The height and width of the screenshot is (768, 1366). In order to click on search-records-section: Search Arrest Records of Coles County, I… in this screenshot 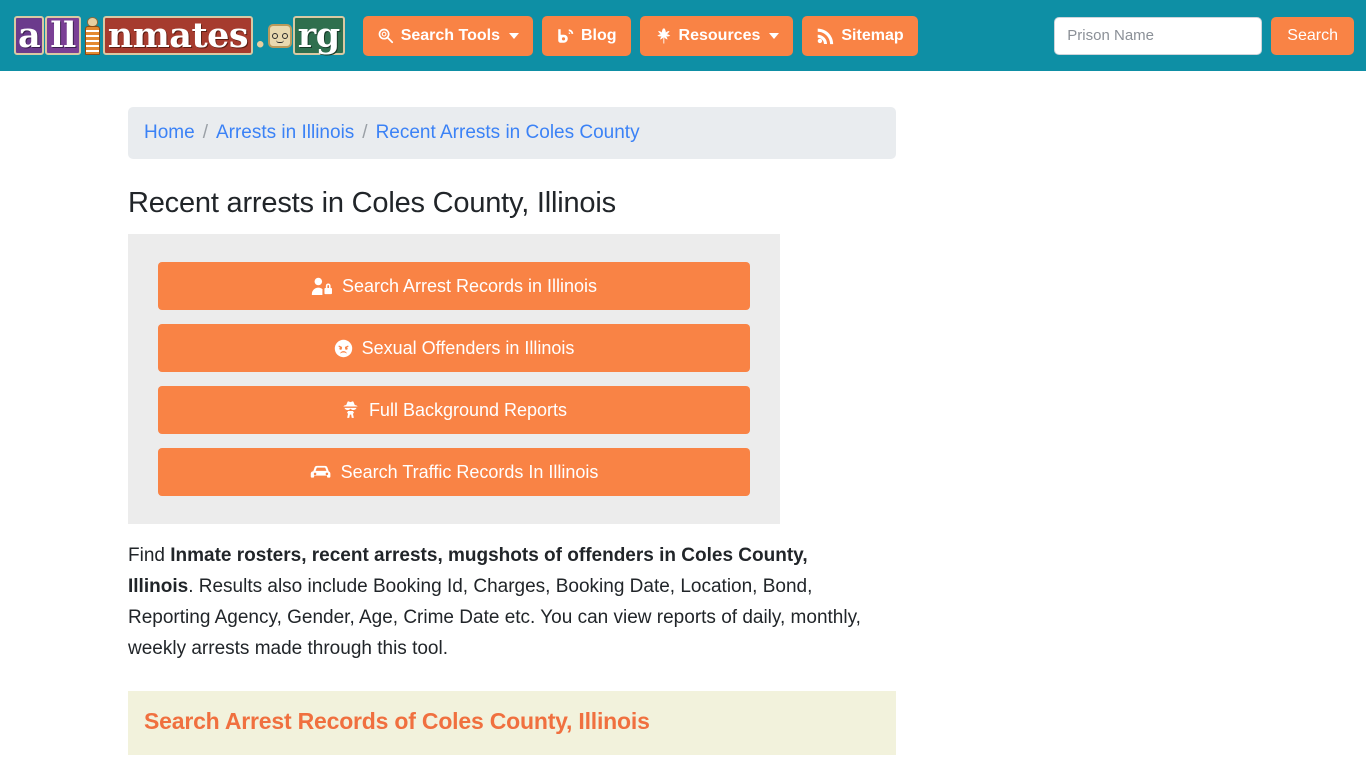, I will do `click(512, 722)`.